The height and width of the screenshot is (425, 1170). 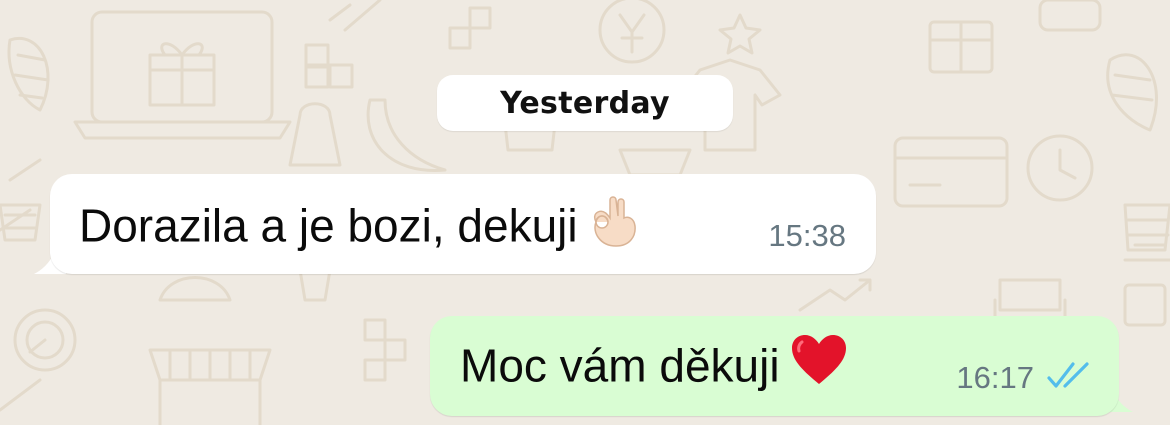 What do you see at coordinates (620, 365) in the screenshot?
I see `outgoing-message-text: Moc vám děkuji` at bounding box center [620, 365].